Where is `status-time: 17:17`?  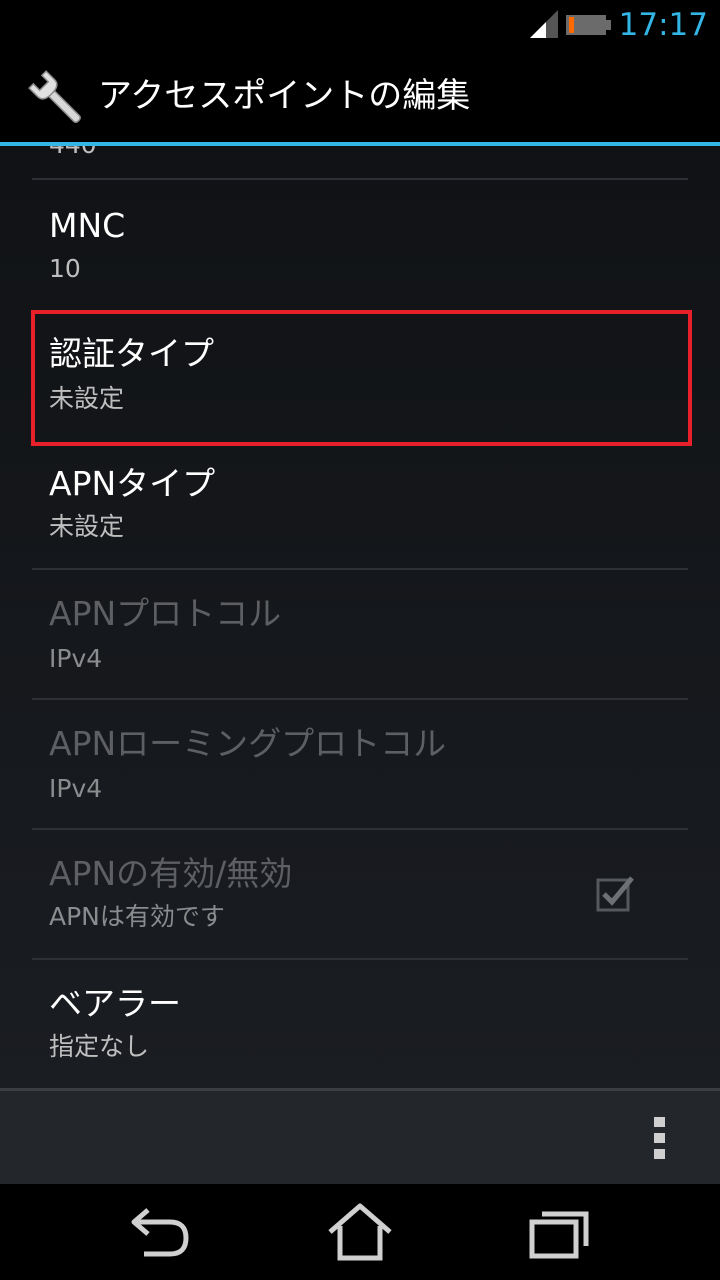
status-time: 17:17 is located at coordinates (663, 25).